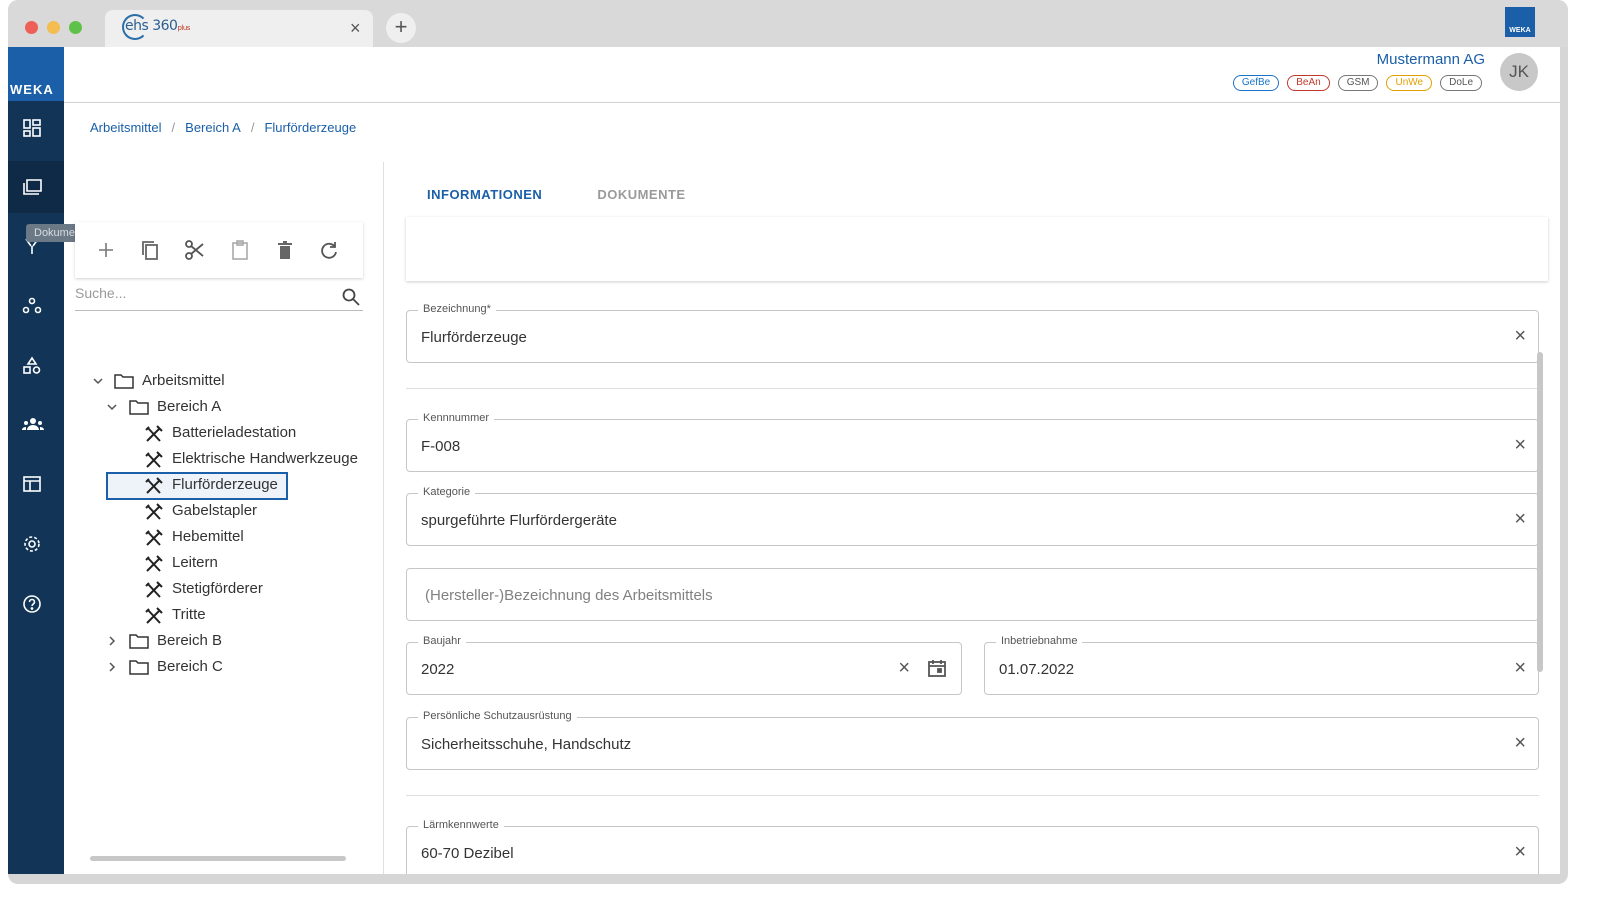 The width and height of the screenshot is (1600, 900). I want to click on sidebar-item-table, so click(36, 485).